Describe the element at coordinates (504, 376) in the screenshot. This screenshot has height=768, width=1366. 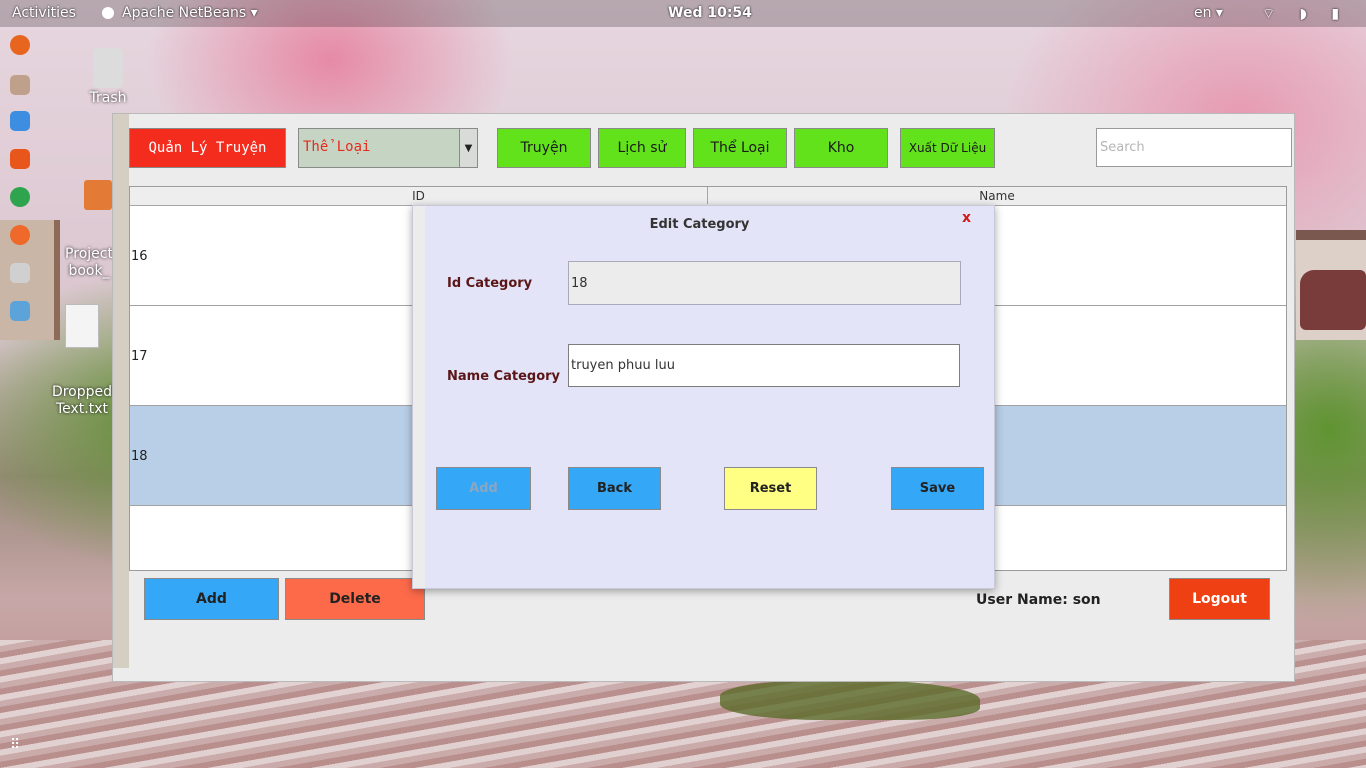
I see `name-category-label: Name Category` at that location.